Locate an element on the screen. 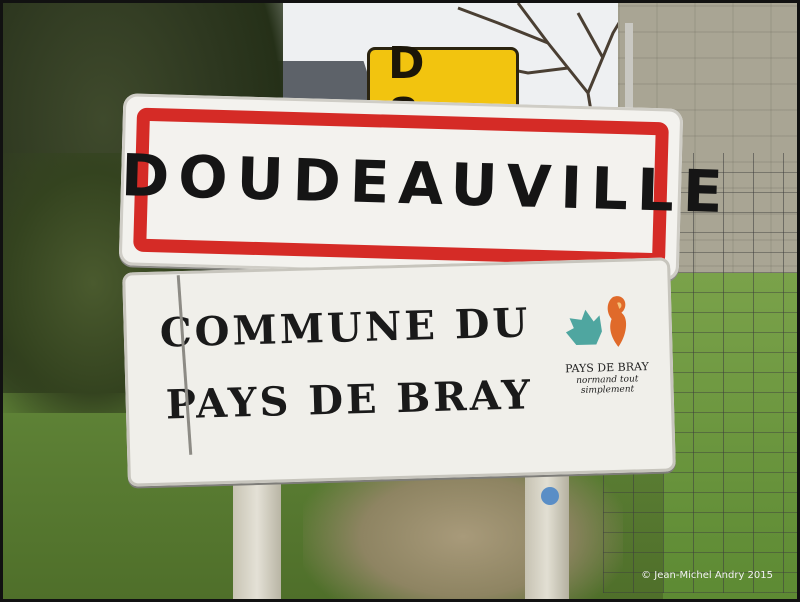 The width and height of the screenshot is (800, 602). pays-de-bray-logo: PAYS DE BRAY normand tout simplement is located at coordinates (606, 344).